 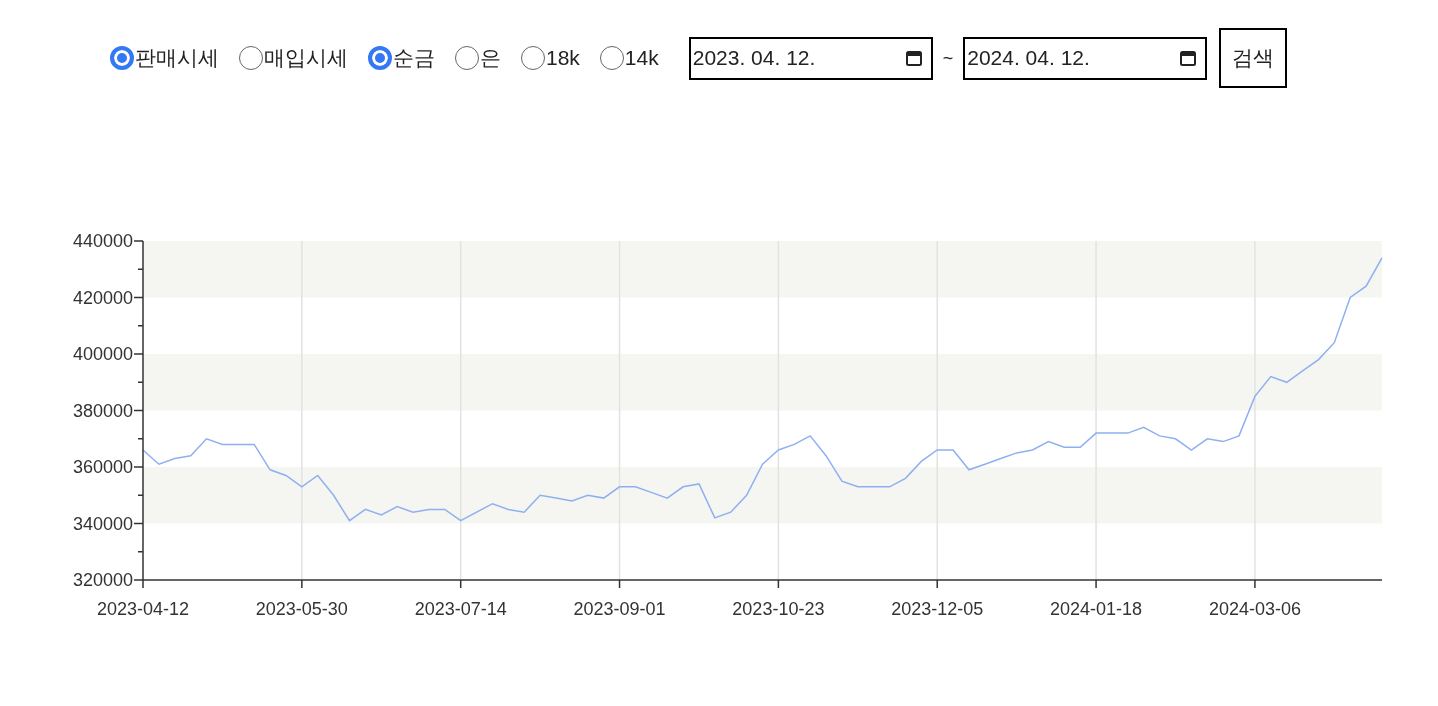 What do you see at coordinates (1096, 609) in the screenshot?
I see `x-tick-label: 2024-01-18` at bounding box center [1096, 609].